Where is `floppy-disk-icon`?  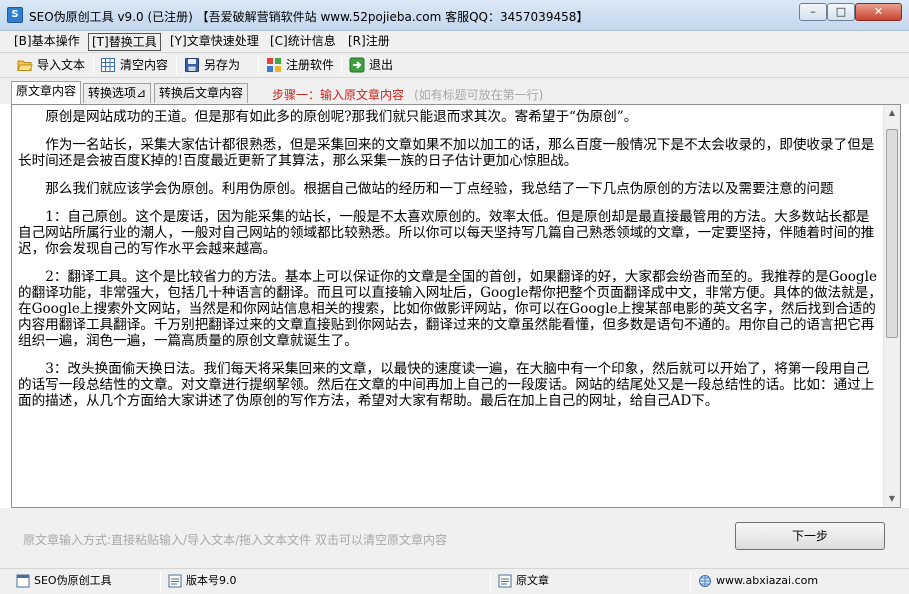 floppy-disk-icon is located at coordinates (192, 65).